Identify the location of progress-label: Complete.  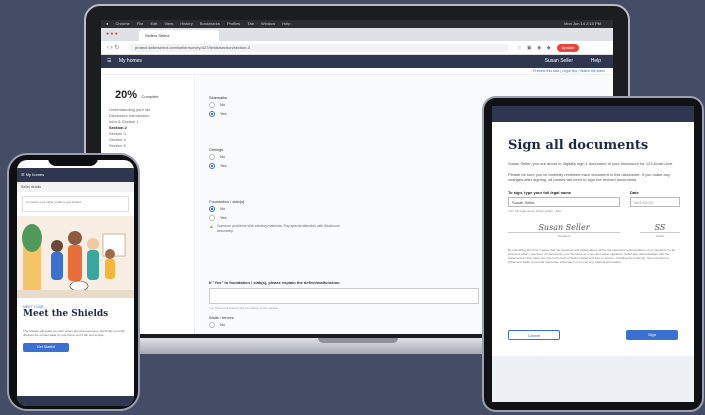
(150, 96).